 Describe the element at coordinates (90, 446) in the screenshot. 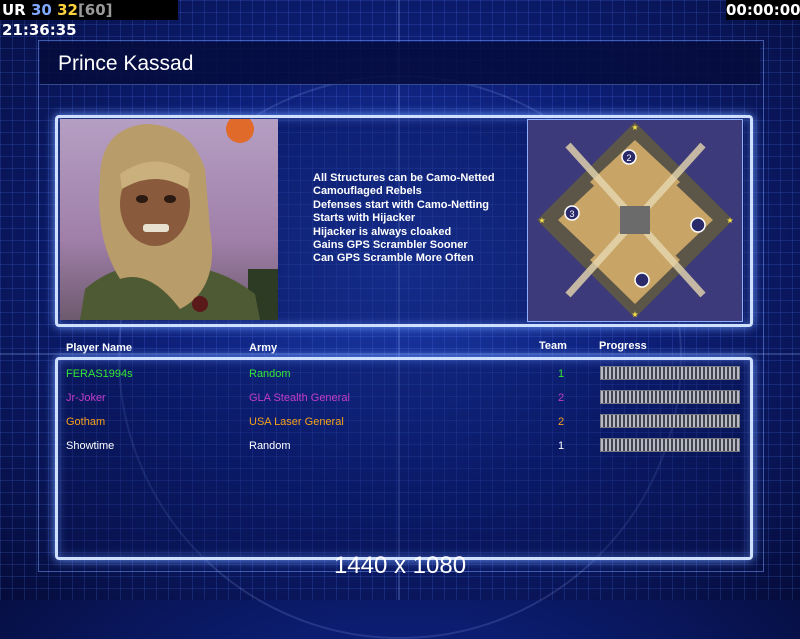

I see `player-name: Showtime` at that location.